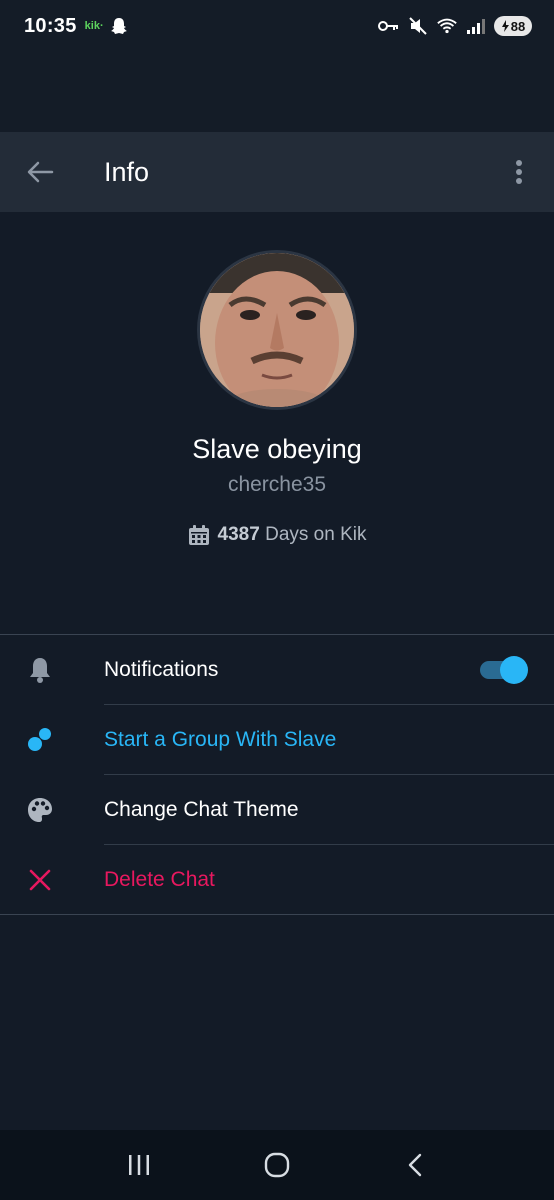 The width and height of the screenshot is (554, 1200). I want to click on recent-apps-icon, so click(139, 1165).